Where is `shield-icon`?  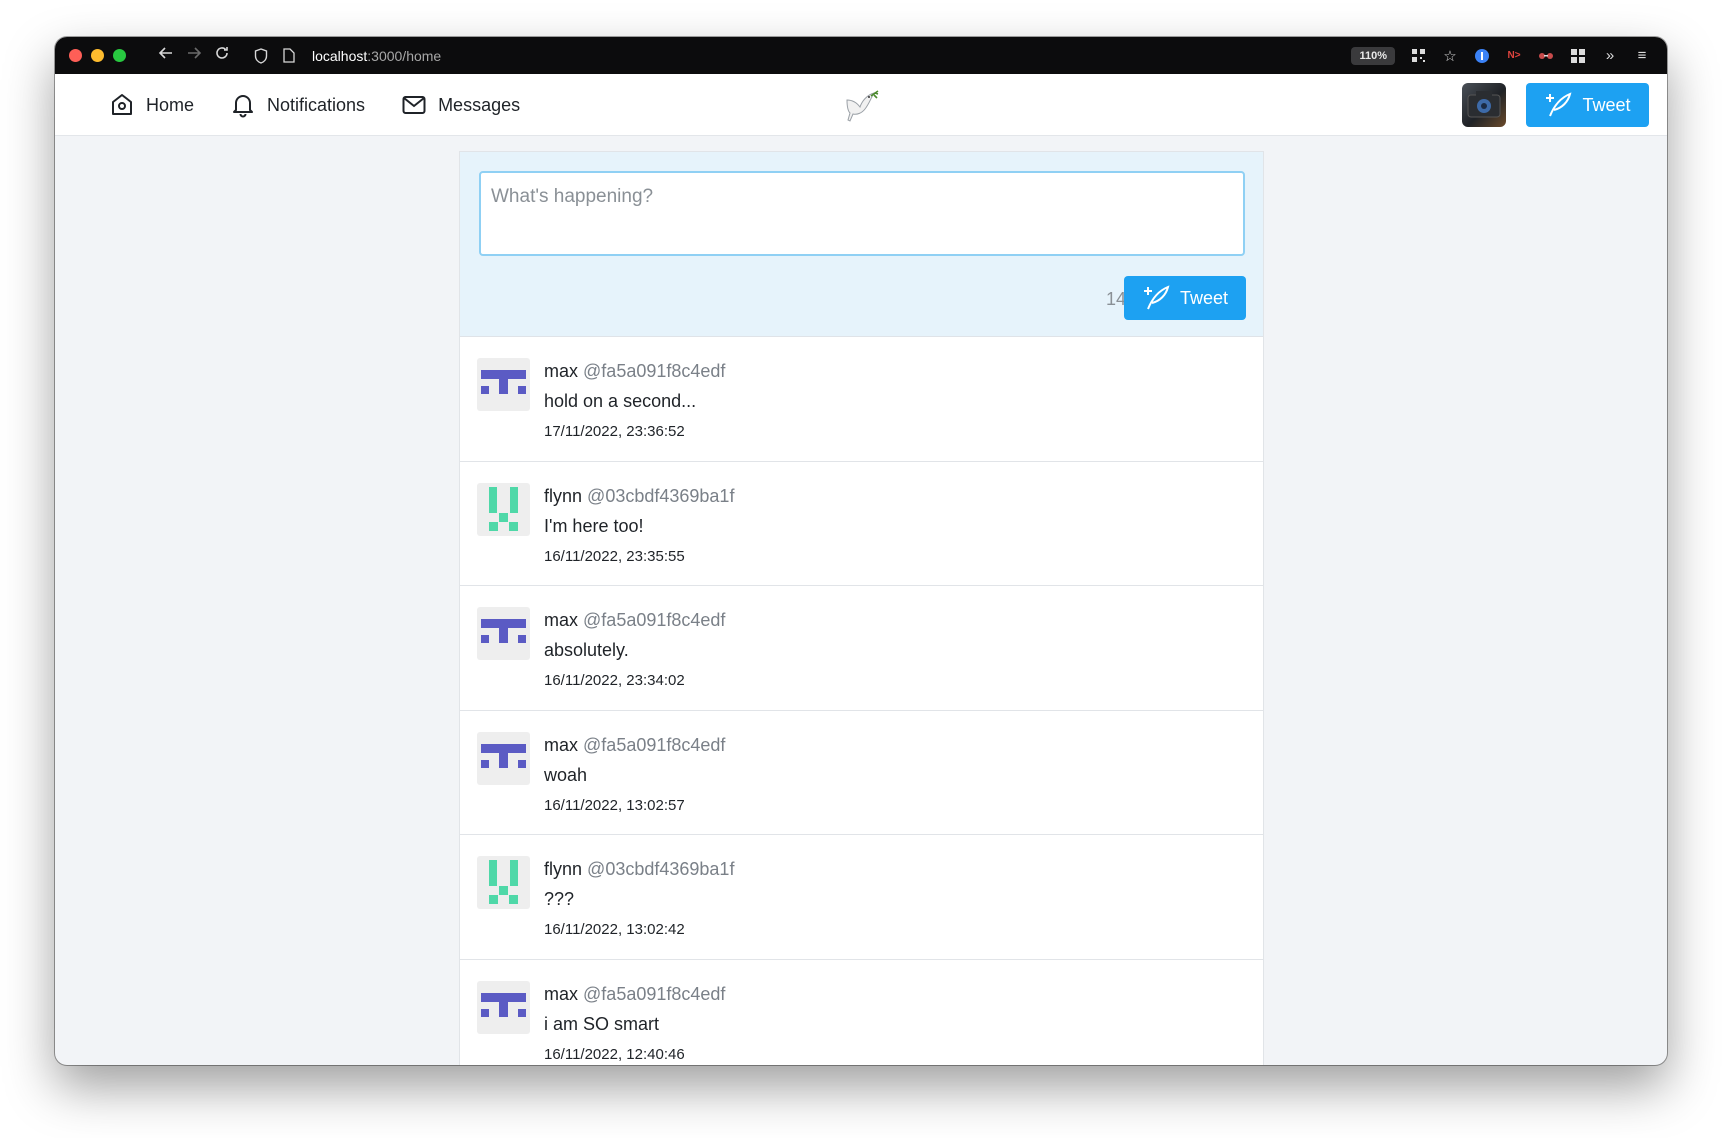 shield-icon is located at coordinates (261, 55).